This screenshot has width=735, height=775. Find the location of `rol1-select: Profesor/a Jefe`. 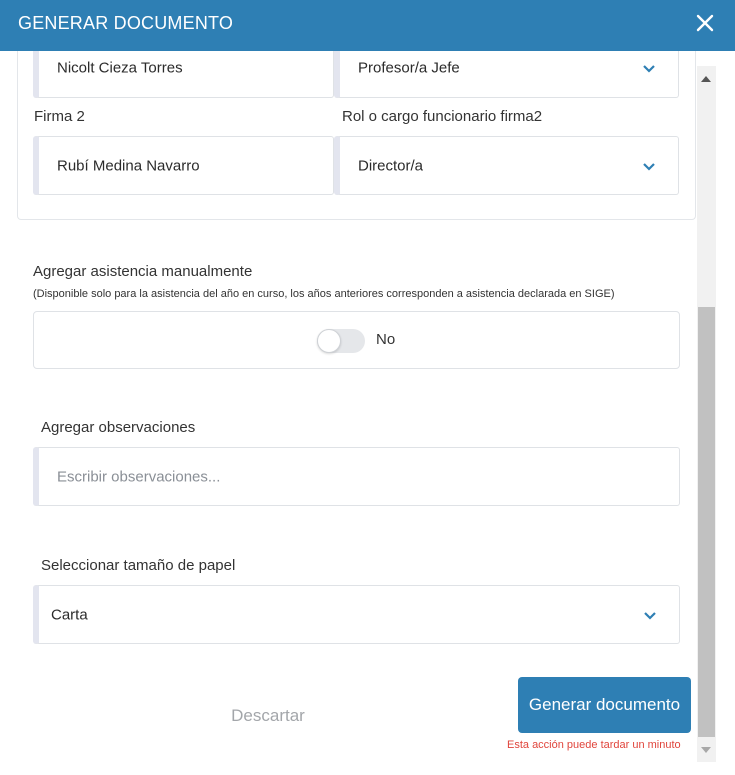

rol1-select: Profesor/a Jefe is located at coordinates (506, 74).